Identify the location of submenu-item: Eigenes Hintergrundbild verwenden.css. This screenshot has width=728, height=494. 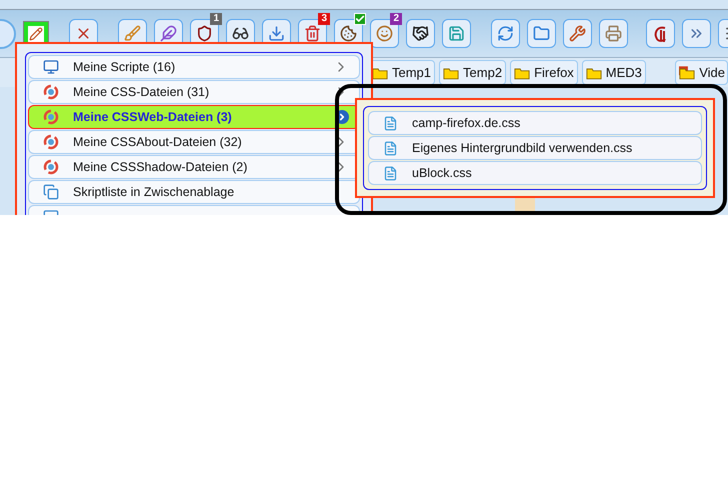
(535, 148).